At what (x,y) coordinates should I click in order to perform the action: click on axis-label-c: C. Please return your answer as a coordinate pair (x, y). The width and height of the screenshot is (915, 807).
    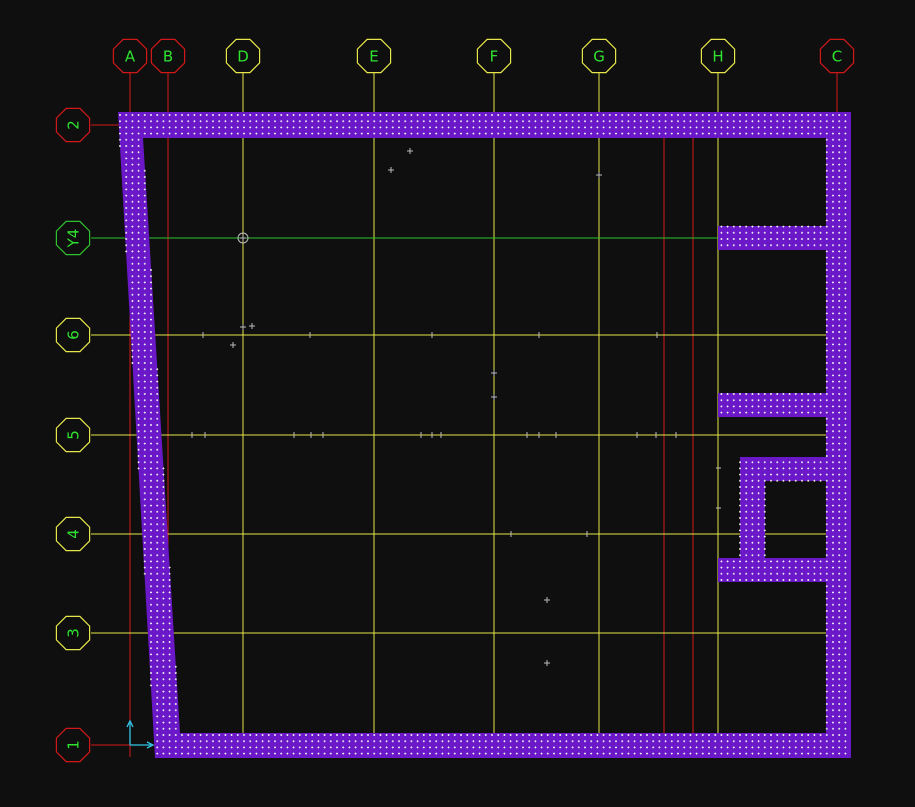
    Looking at the image, I should click on (837, 57).